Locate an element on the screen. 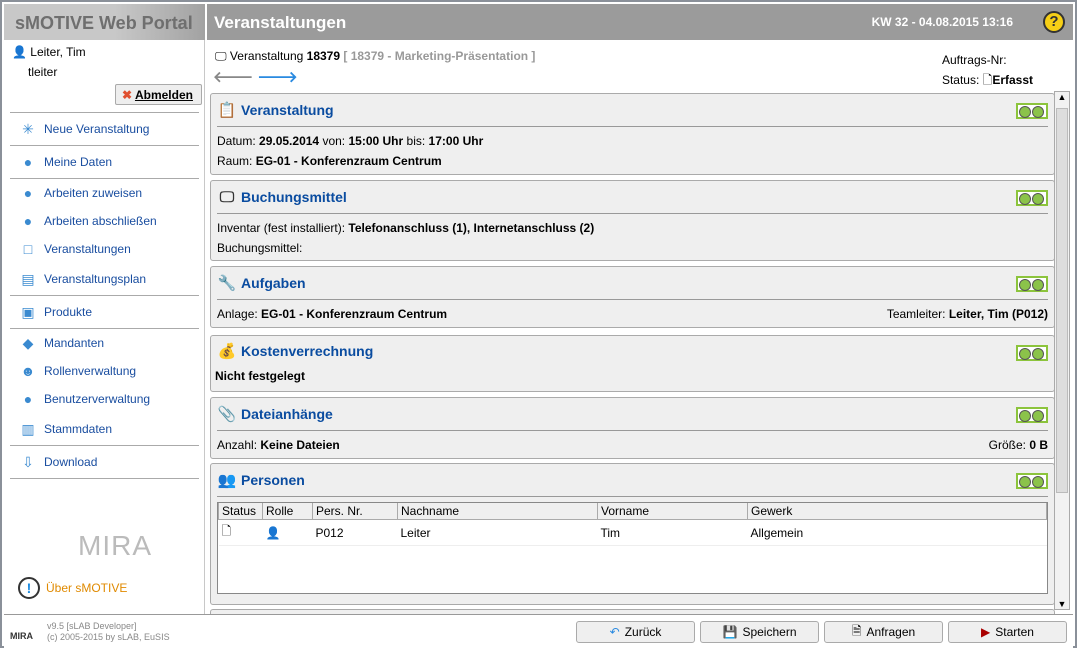  save-button: 💾 Speichern is located at coordinates (759, 632).